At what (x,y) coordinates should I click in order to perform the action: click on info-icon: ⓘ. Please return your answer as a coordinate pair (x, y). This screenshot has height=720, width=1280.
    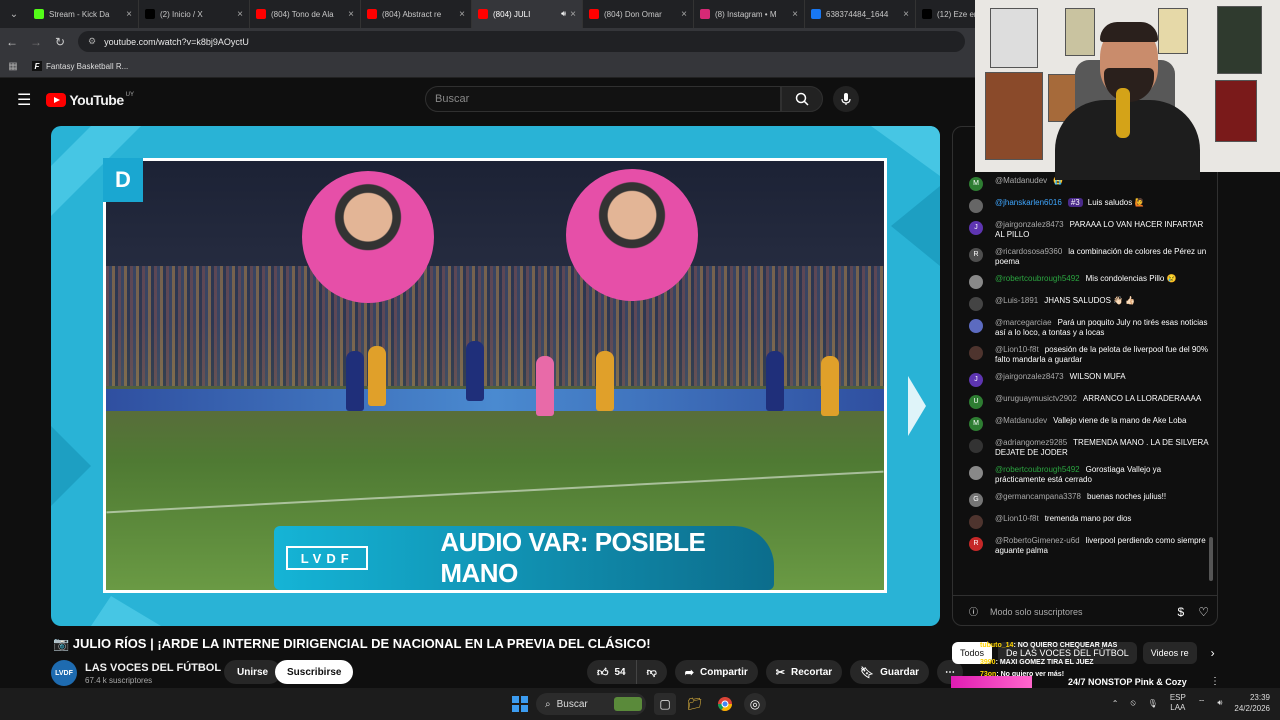
    Looking at the image, I should click on (973, 611).